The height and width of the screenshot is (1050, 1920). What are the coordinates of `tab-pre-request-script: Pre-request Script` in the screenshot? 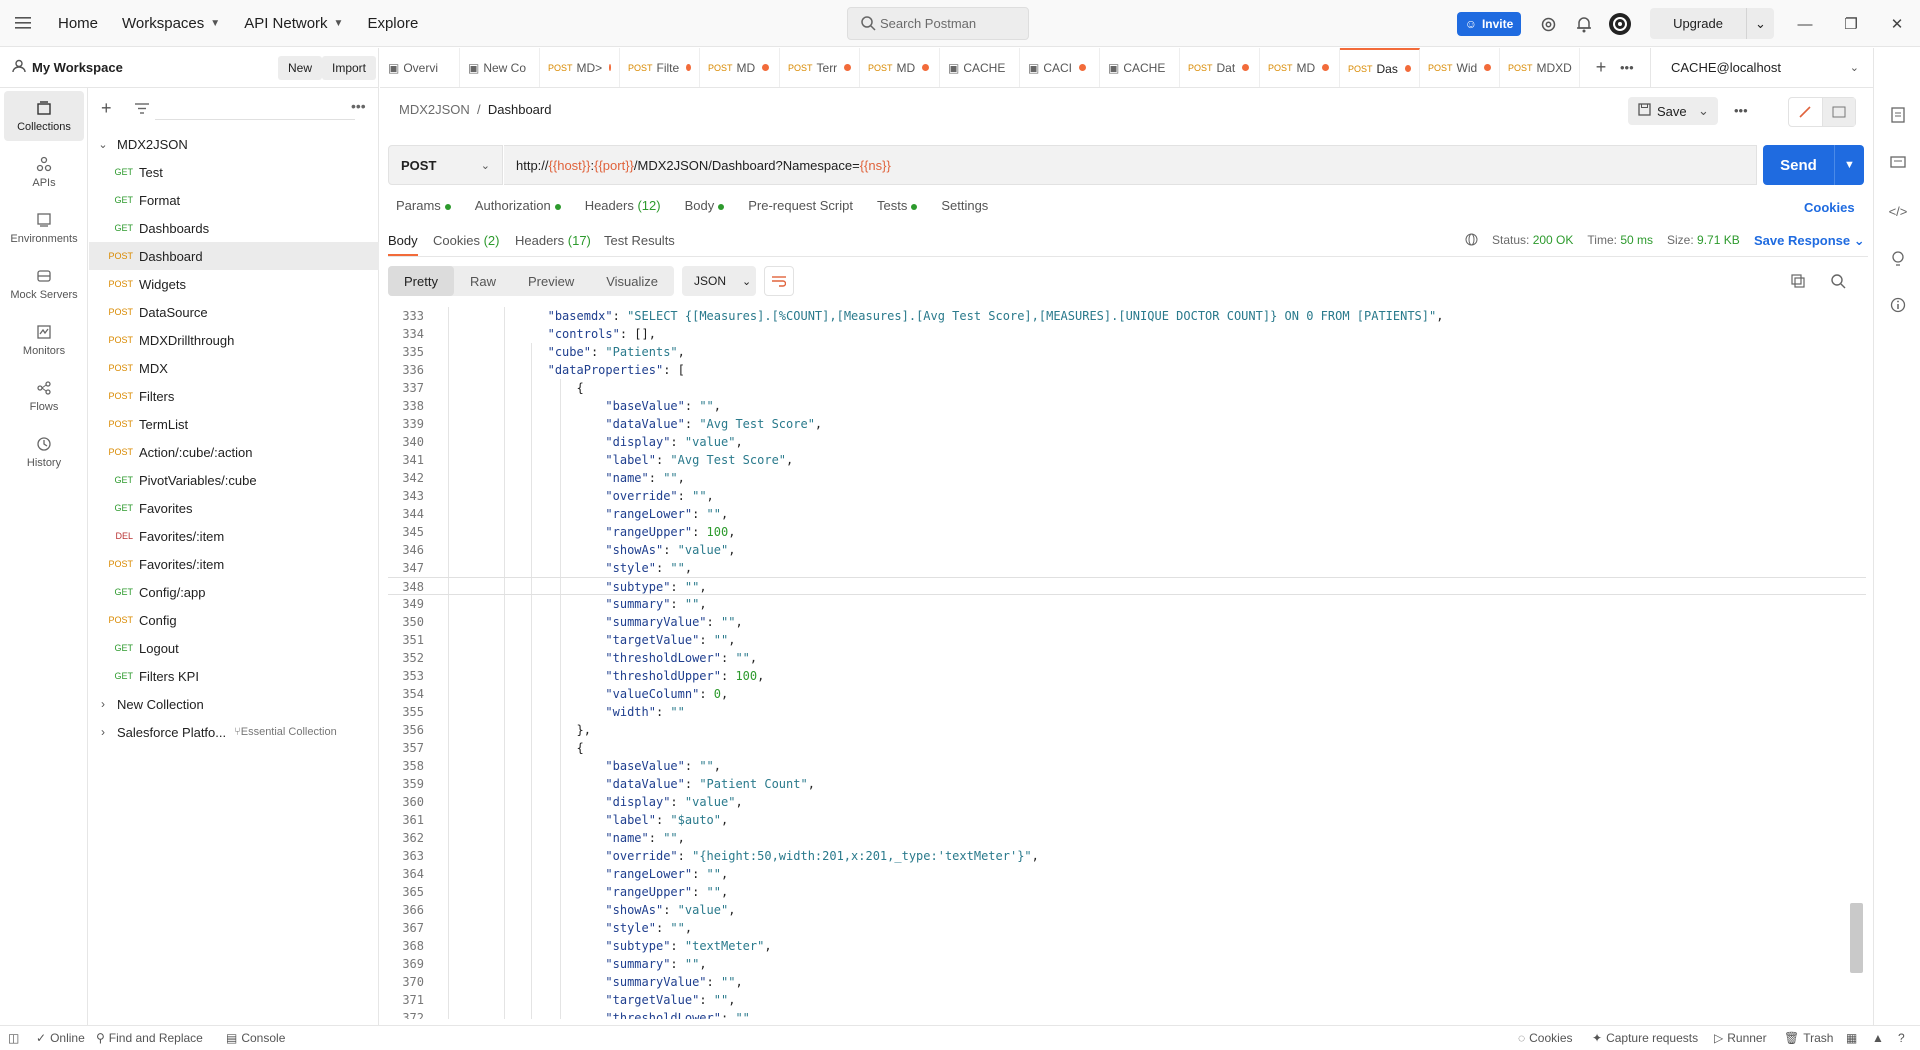 It's located at (800, 205).